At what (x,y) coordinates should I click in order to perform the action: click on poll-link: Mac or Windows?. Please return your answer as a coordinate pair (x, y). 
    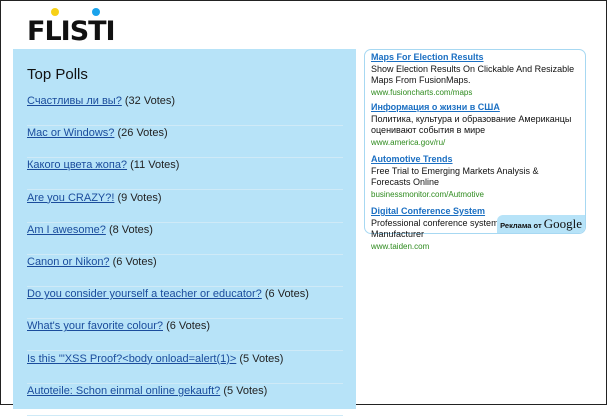
    Looking at the image, I should click on (70, 133).